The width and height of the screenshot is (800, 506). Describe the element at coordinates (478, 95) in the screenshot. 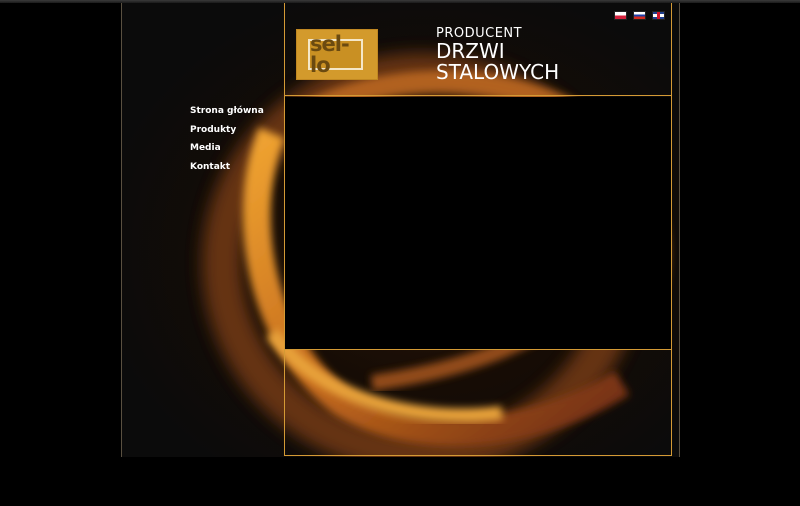

I see `header-divider` at that location.